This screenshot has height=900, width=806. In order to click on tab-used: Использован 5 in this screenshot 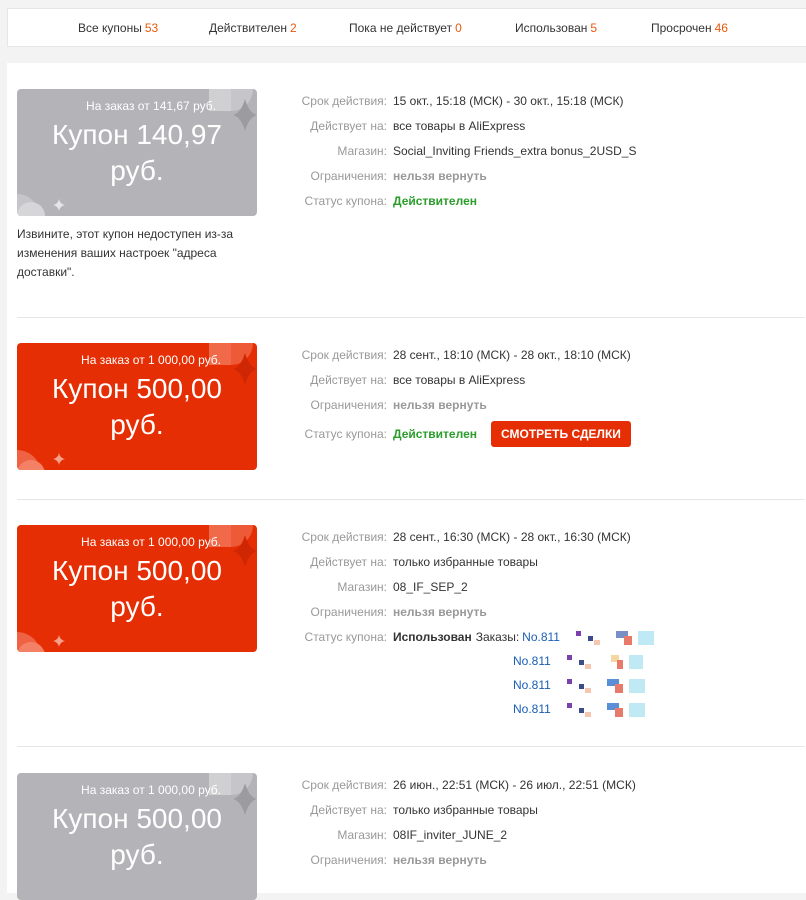, I will do `click(556, 28)`.